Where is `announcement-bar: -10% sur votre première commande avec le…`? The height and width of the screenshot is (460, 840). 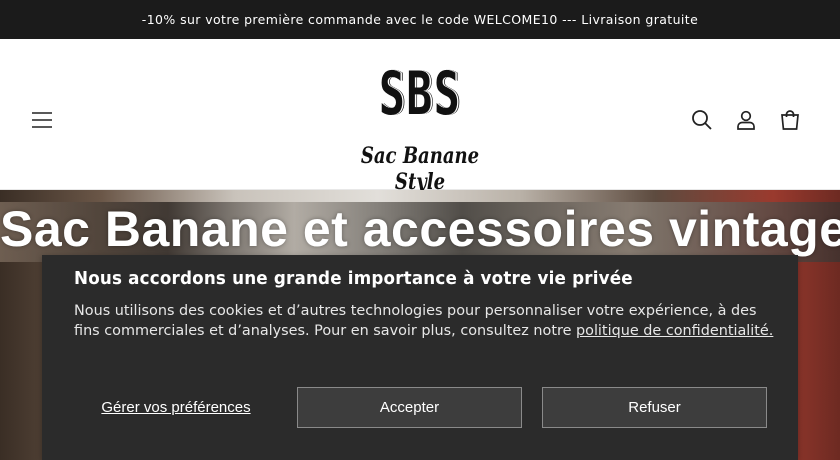
announcement-bar: -10% sur votre première commande avec le… is located at coordinates (420, 19).